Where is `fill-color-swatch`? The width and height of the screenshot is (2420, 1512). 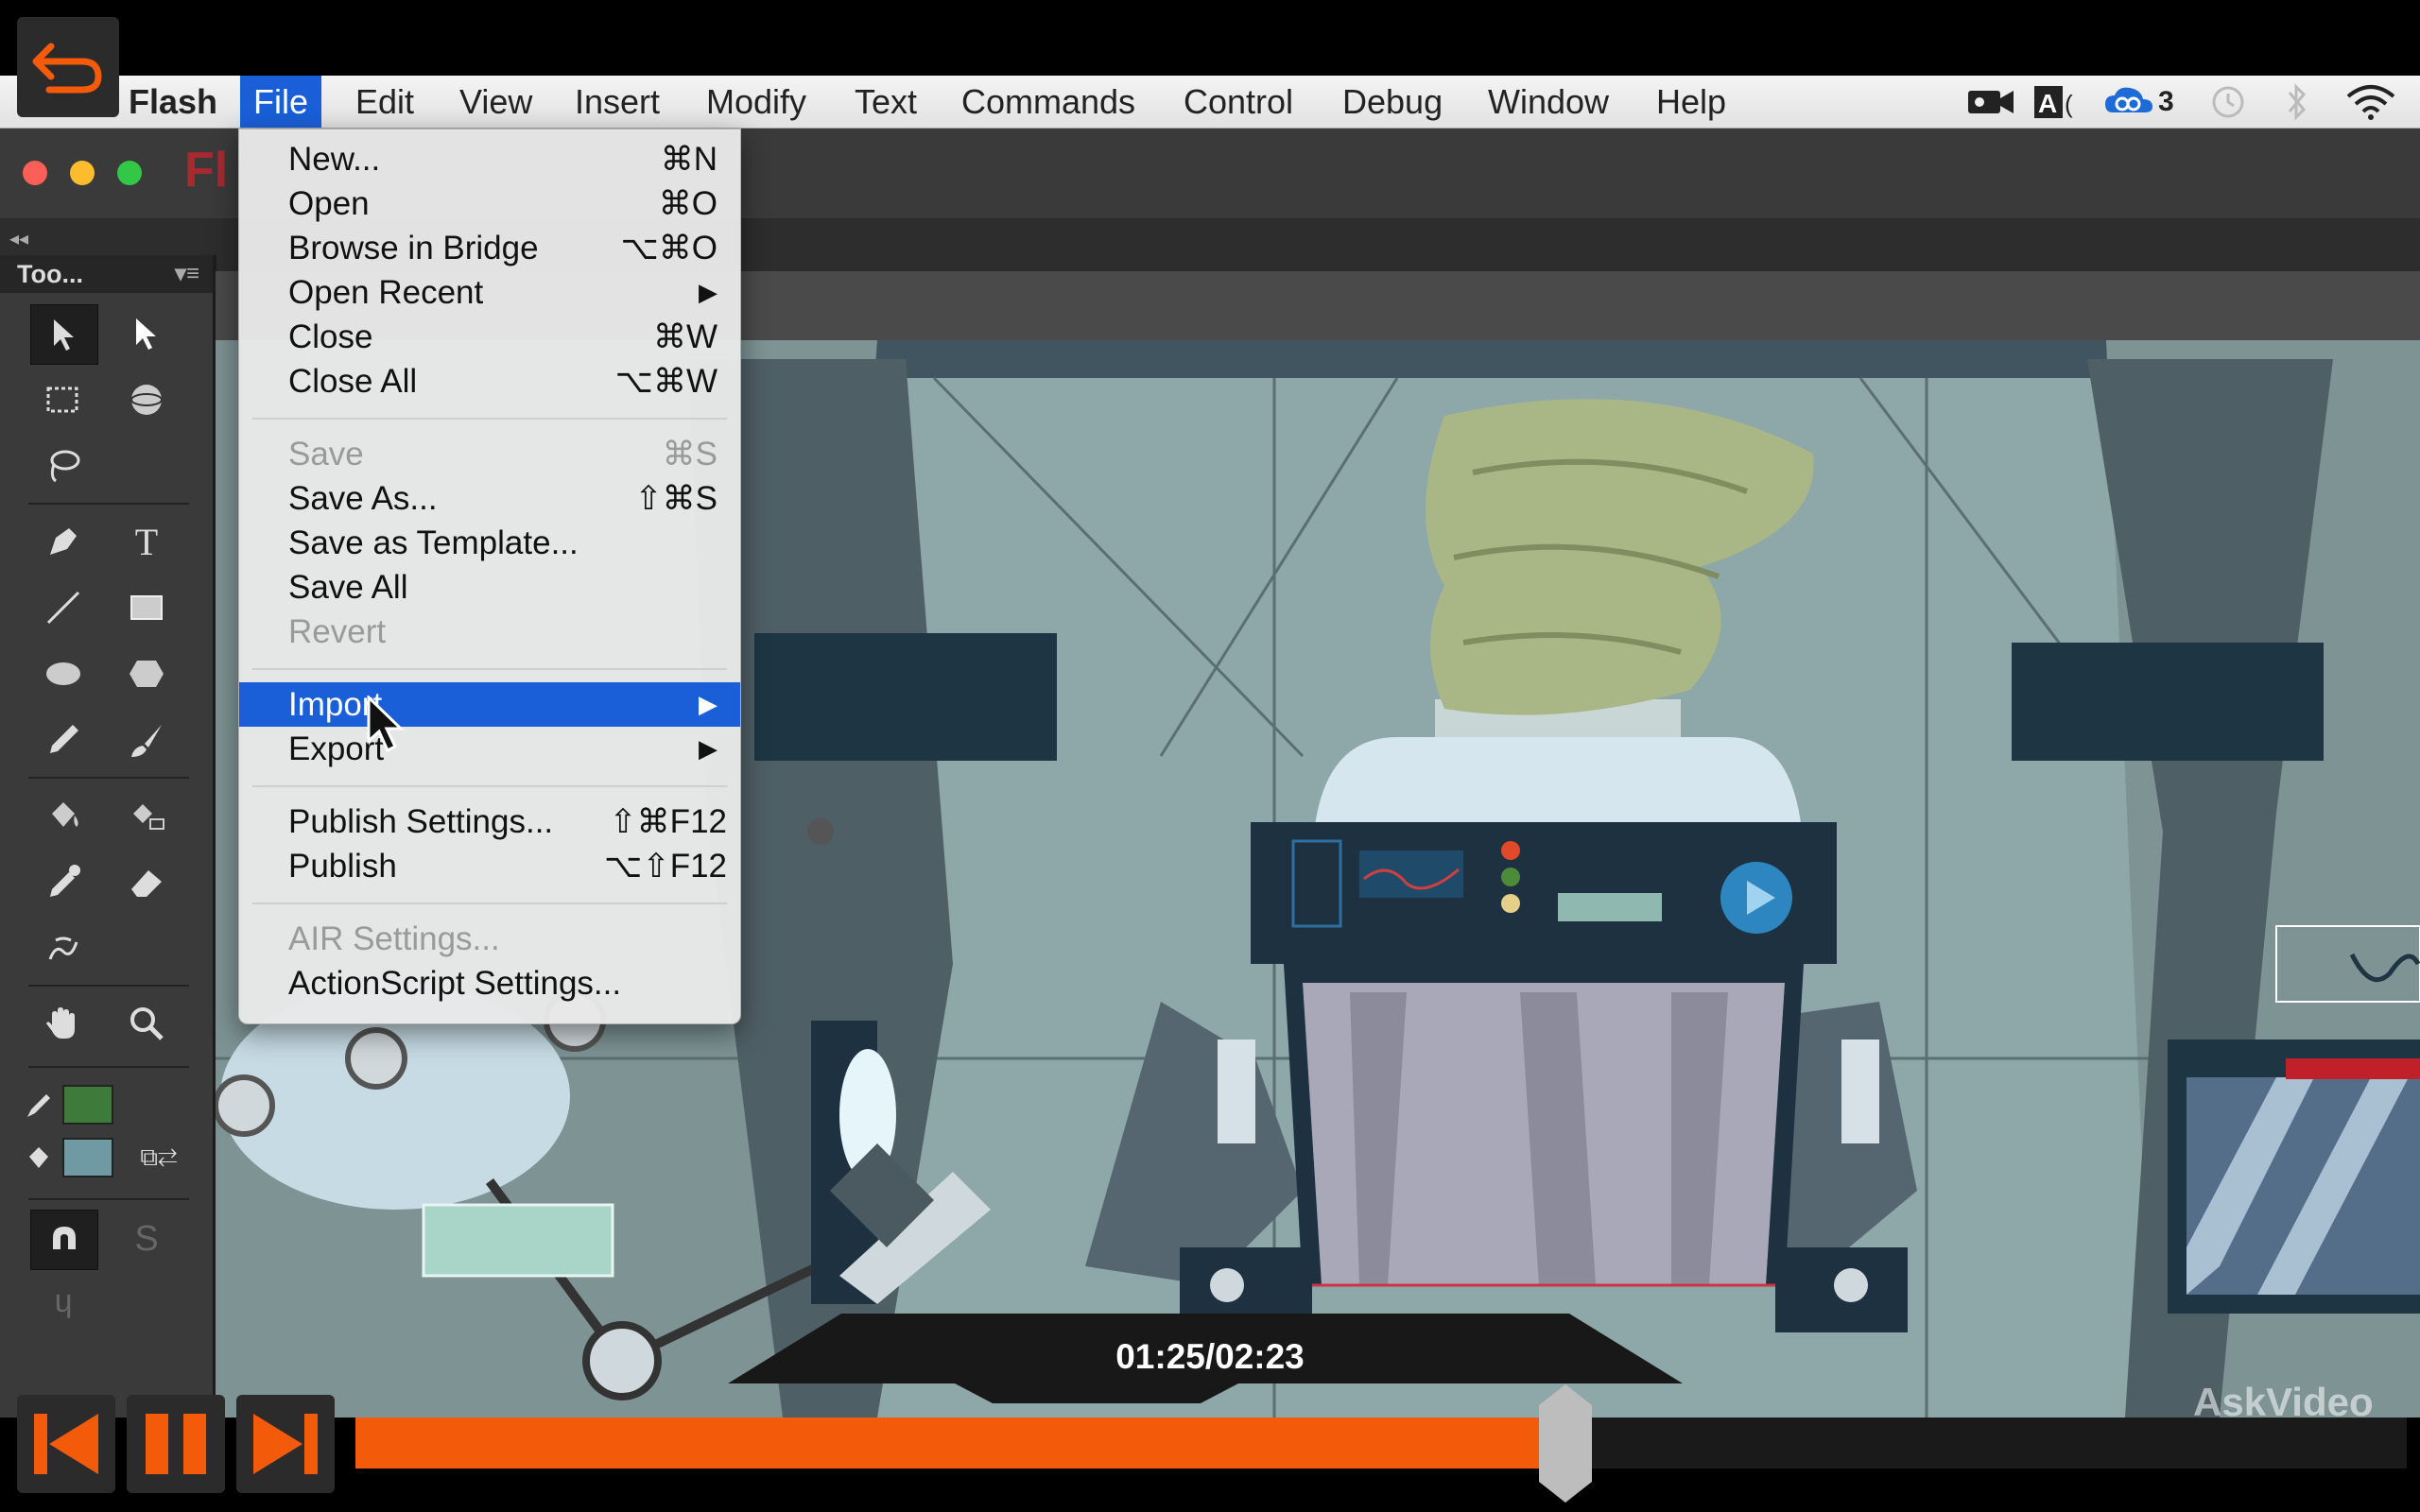
fill-color-swatch is located at coordinates (87, 1157).